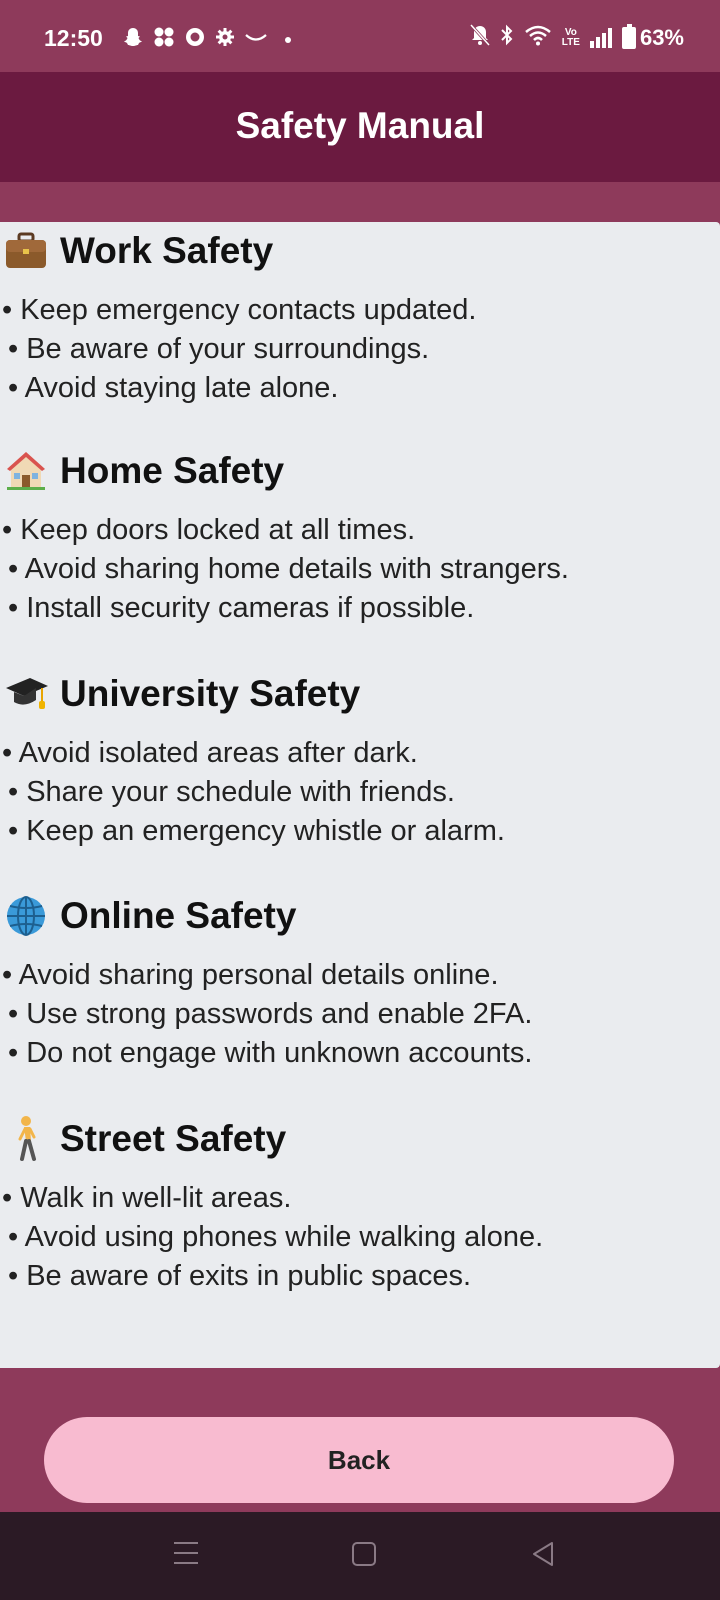 The width and height of the screenshot is (720, 1600). I want to click on bullet-item: • Install security cameras if possible., so click(241, 608).